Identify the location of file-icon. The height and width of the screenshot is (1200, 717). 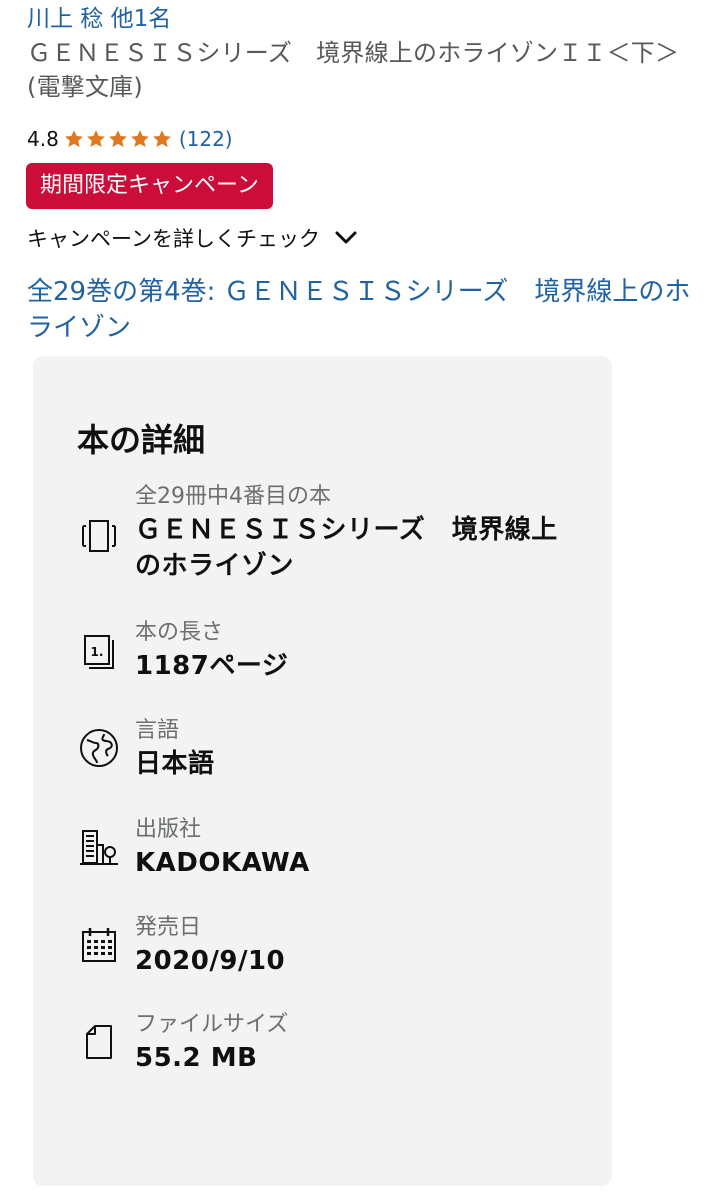
(99, 1042).